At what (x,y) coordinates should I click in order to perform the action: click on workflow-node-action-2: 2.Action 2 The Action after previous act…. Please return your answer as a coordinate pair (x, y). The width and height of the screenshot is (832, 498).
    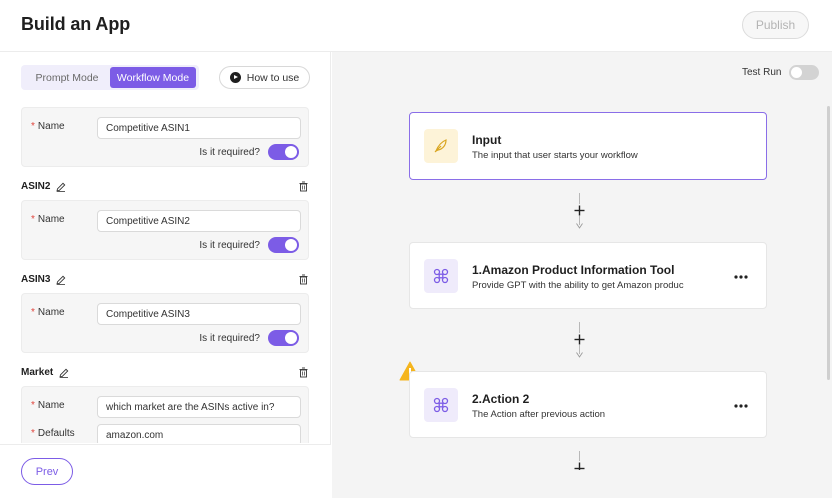
    Looking at the image, I should click on (588, 404).